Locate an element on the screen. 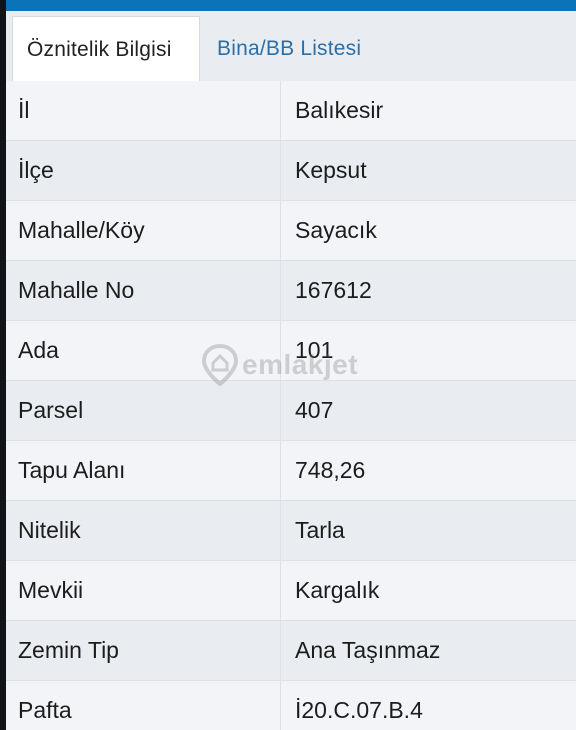 The image size is (576, 730). row-label: Pafta is located at coordinates (143, 705).